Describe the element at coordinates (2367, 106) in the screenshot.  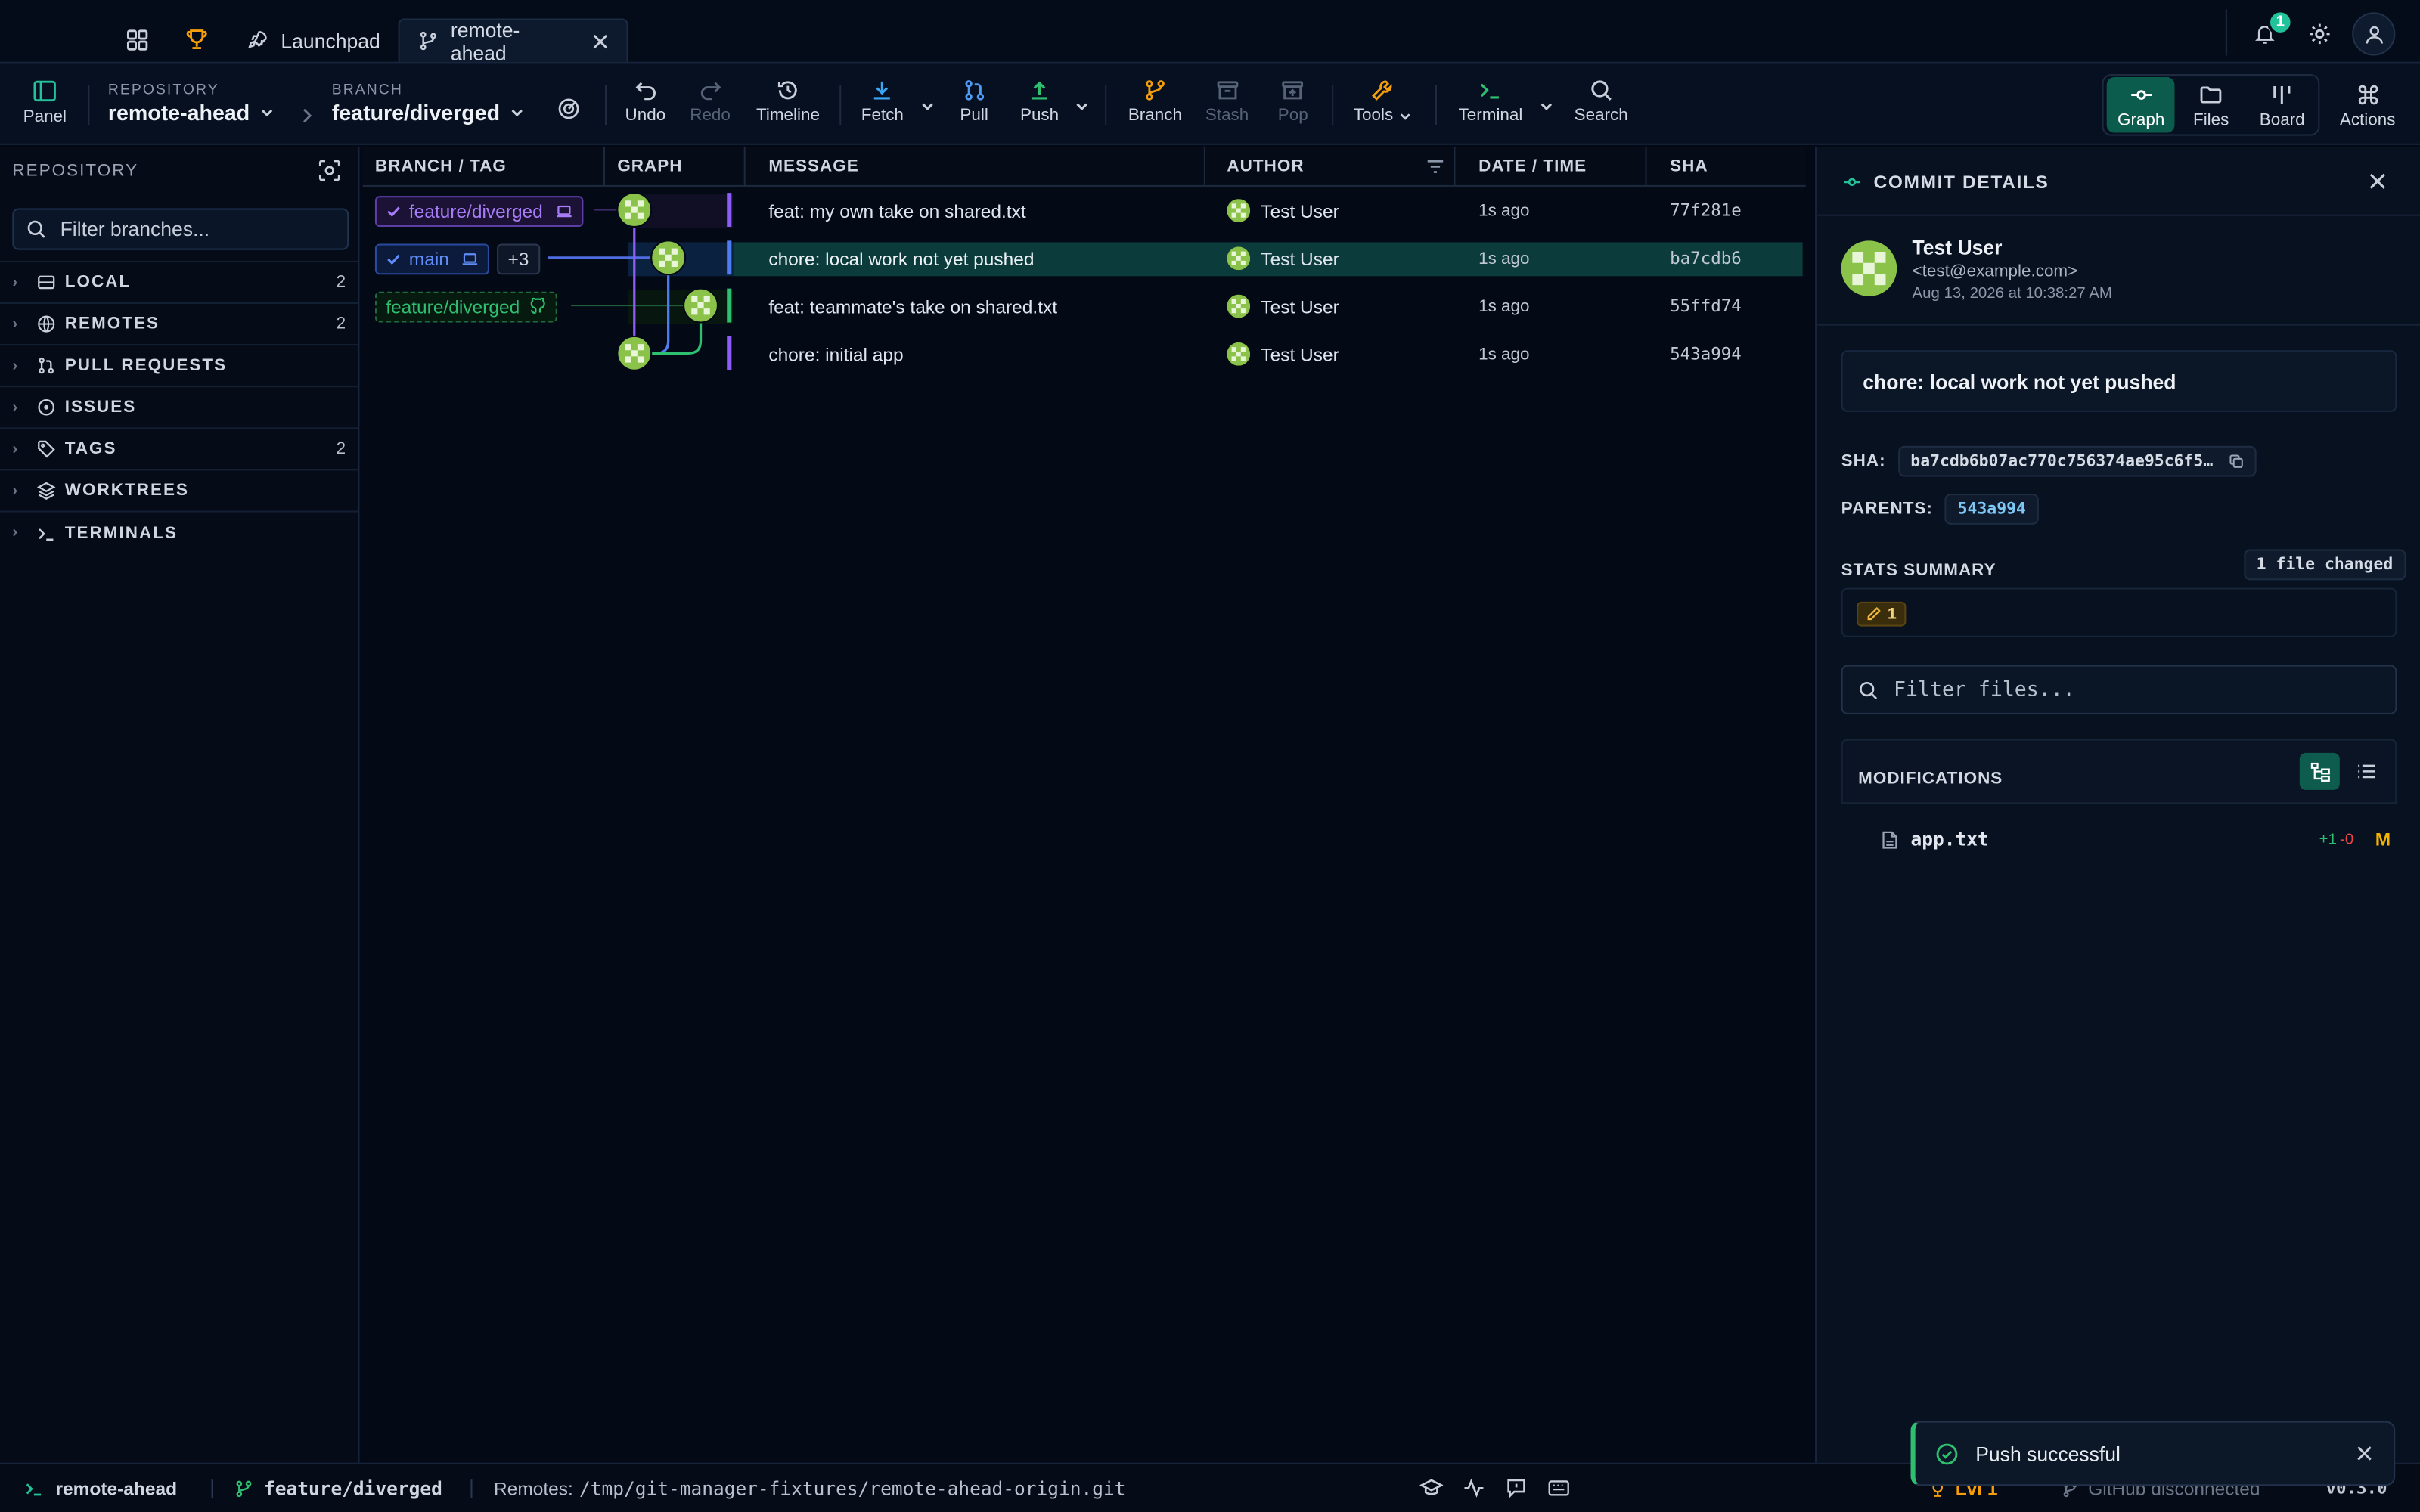
I see `actions-button: Actions` at that location.